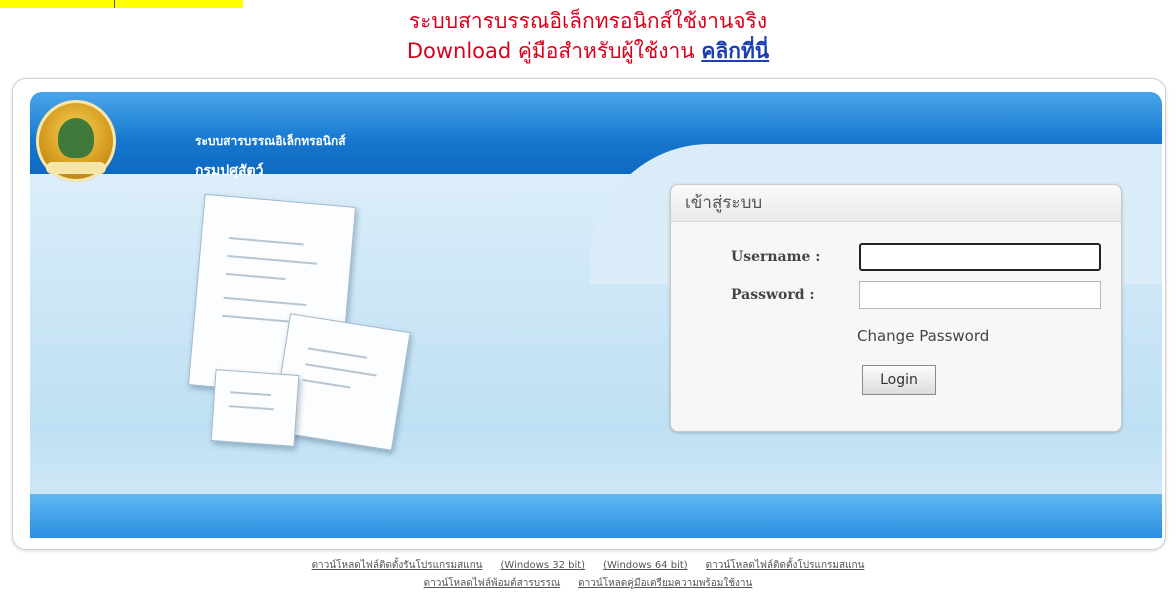 This screenshot has width=1176, height=596. Describe the element at coordinates (543, 565) in the screenshot. I see `download-windows-32bit-link: (Windows 32 bit)` at that location.